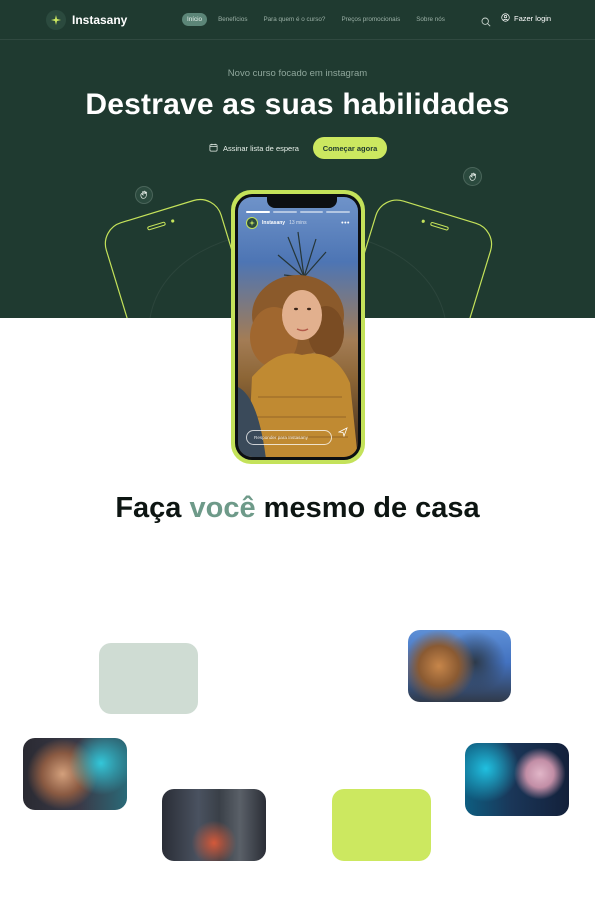 This screenshot has width=595, height=923. Describe the element at coordinates (533, 18) in the screenshot. I see `login-label: Fazer login` at that location.